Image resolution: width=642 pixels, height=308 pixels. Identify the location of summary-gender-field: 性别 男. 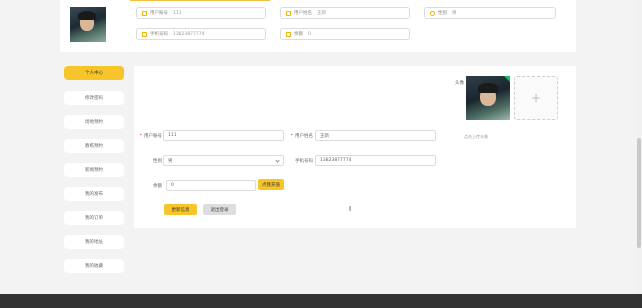
(490, 13).